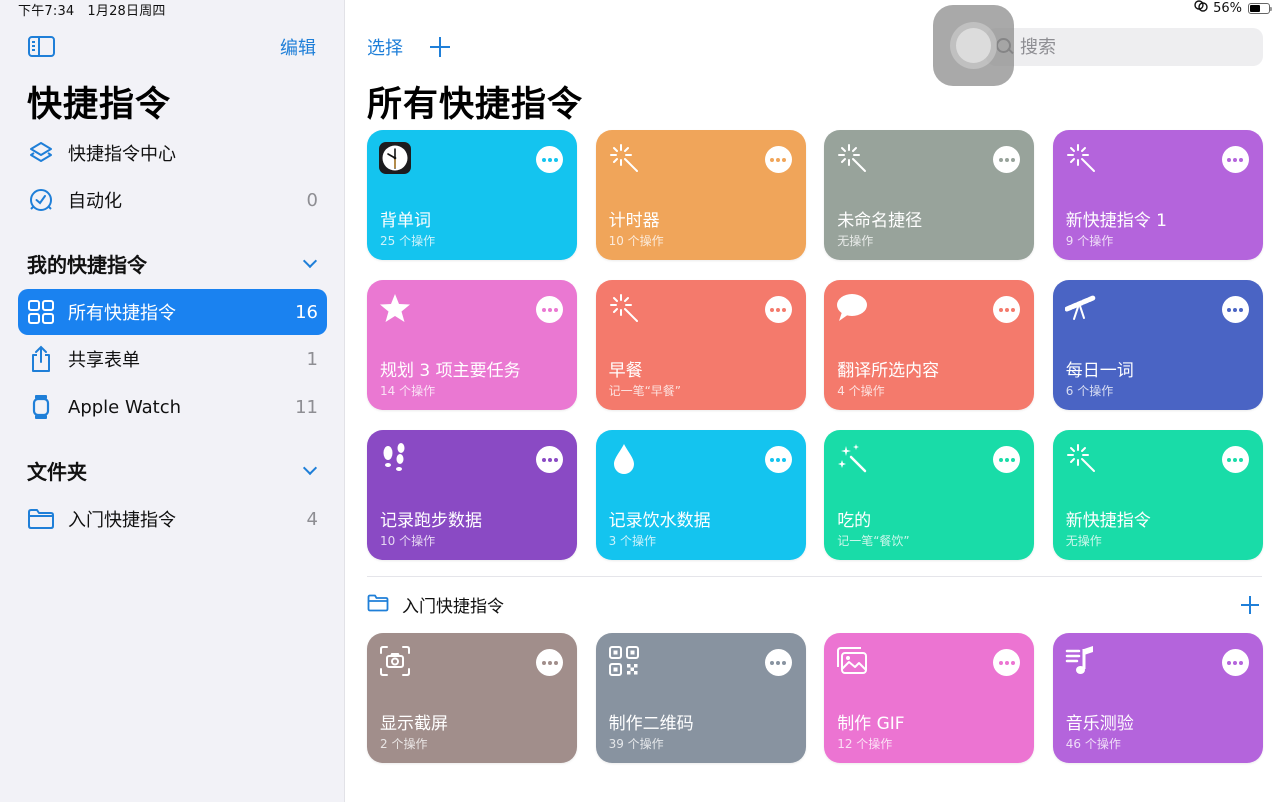 The width and height of the screenshot is (1284, 802). I want to click on folder-icon, so click(41, 519).